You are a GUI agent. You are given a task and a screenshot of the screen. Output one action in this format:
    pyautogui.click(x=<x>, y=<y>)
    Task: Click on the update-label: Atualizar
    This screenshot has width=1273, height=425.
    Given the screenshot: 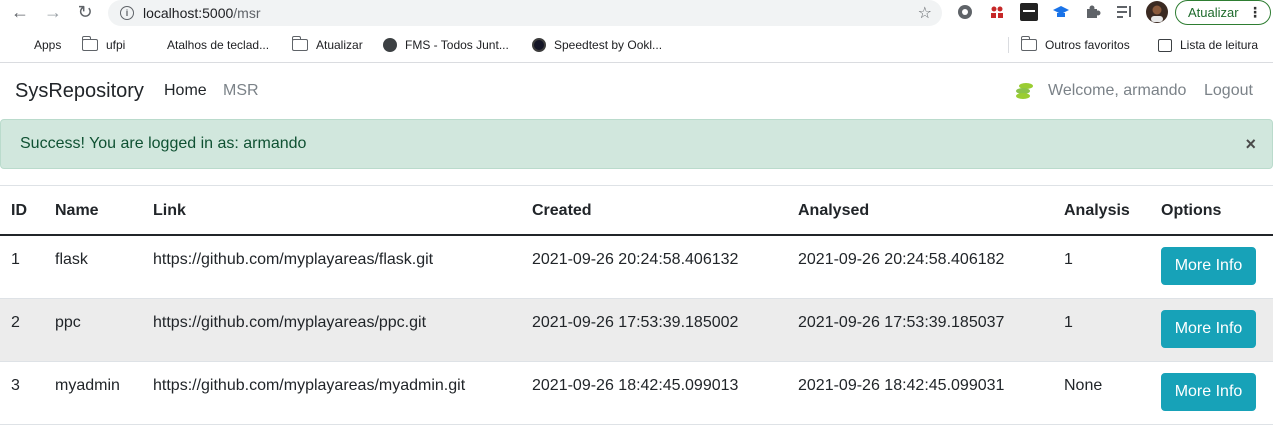 What is the action you would take?
    pyautogui.click(x=1213, y=12)
    